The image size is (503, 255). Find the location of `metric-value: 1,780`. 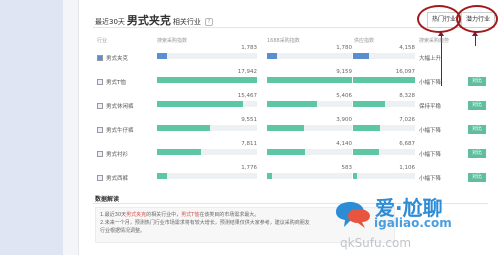

metric-value: 1,780 is located at coordinates (344, 48).